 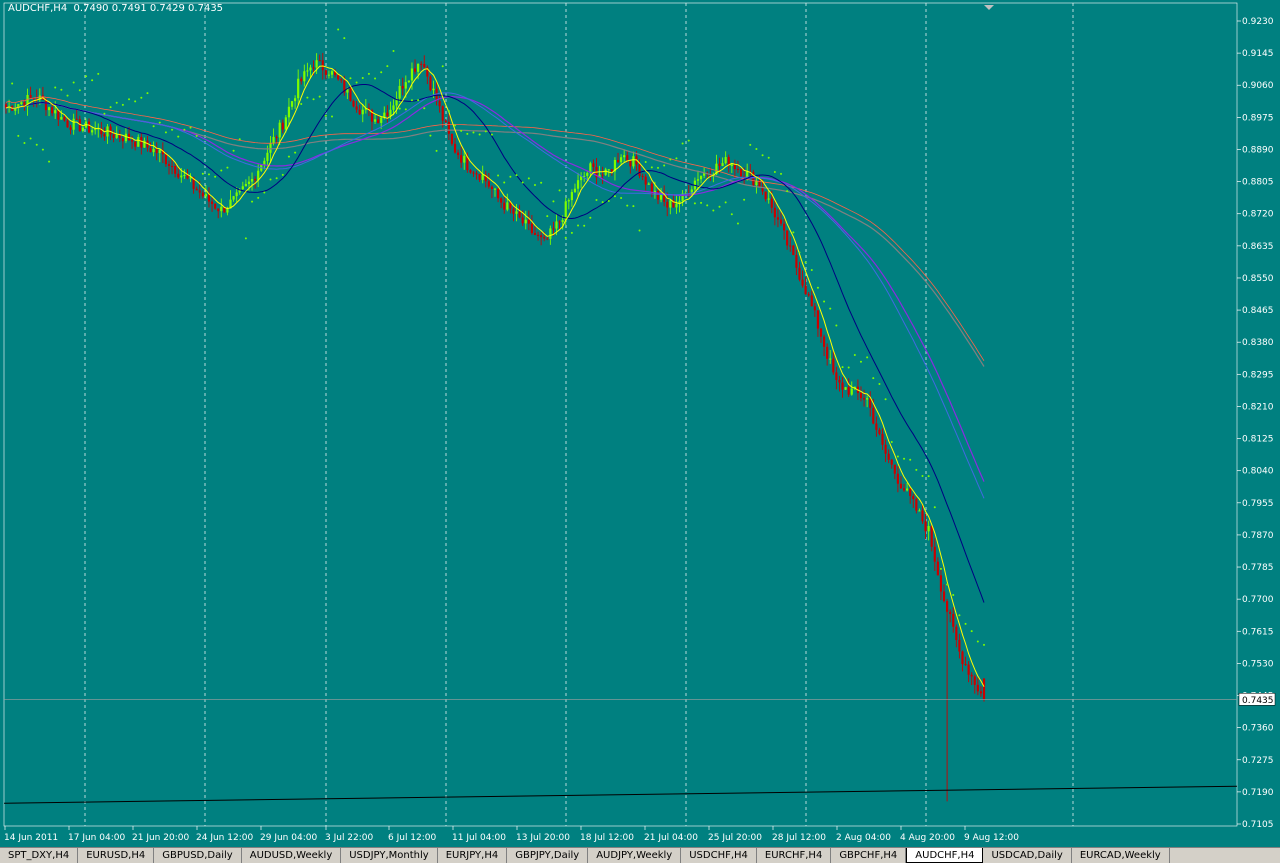 What do you see at coordinates (945, 855) in the screenshot?
I see `chart-tab: AUDCHF,H4` at bounding box center [945, 855].